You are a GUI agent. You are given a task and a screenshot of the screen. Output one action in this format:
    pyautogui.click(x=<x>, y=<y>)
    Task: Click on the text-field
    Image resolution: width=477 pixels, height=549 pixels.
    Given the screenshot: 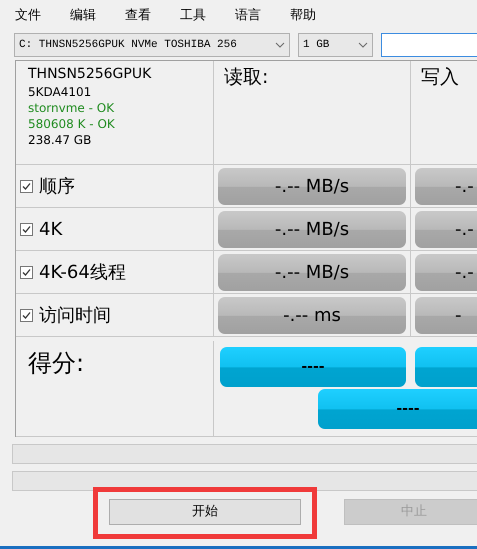 What is the action you would take?
    pyautogui.click(x=429, y=45)
    